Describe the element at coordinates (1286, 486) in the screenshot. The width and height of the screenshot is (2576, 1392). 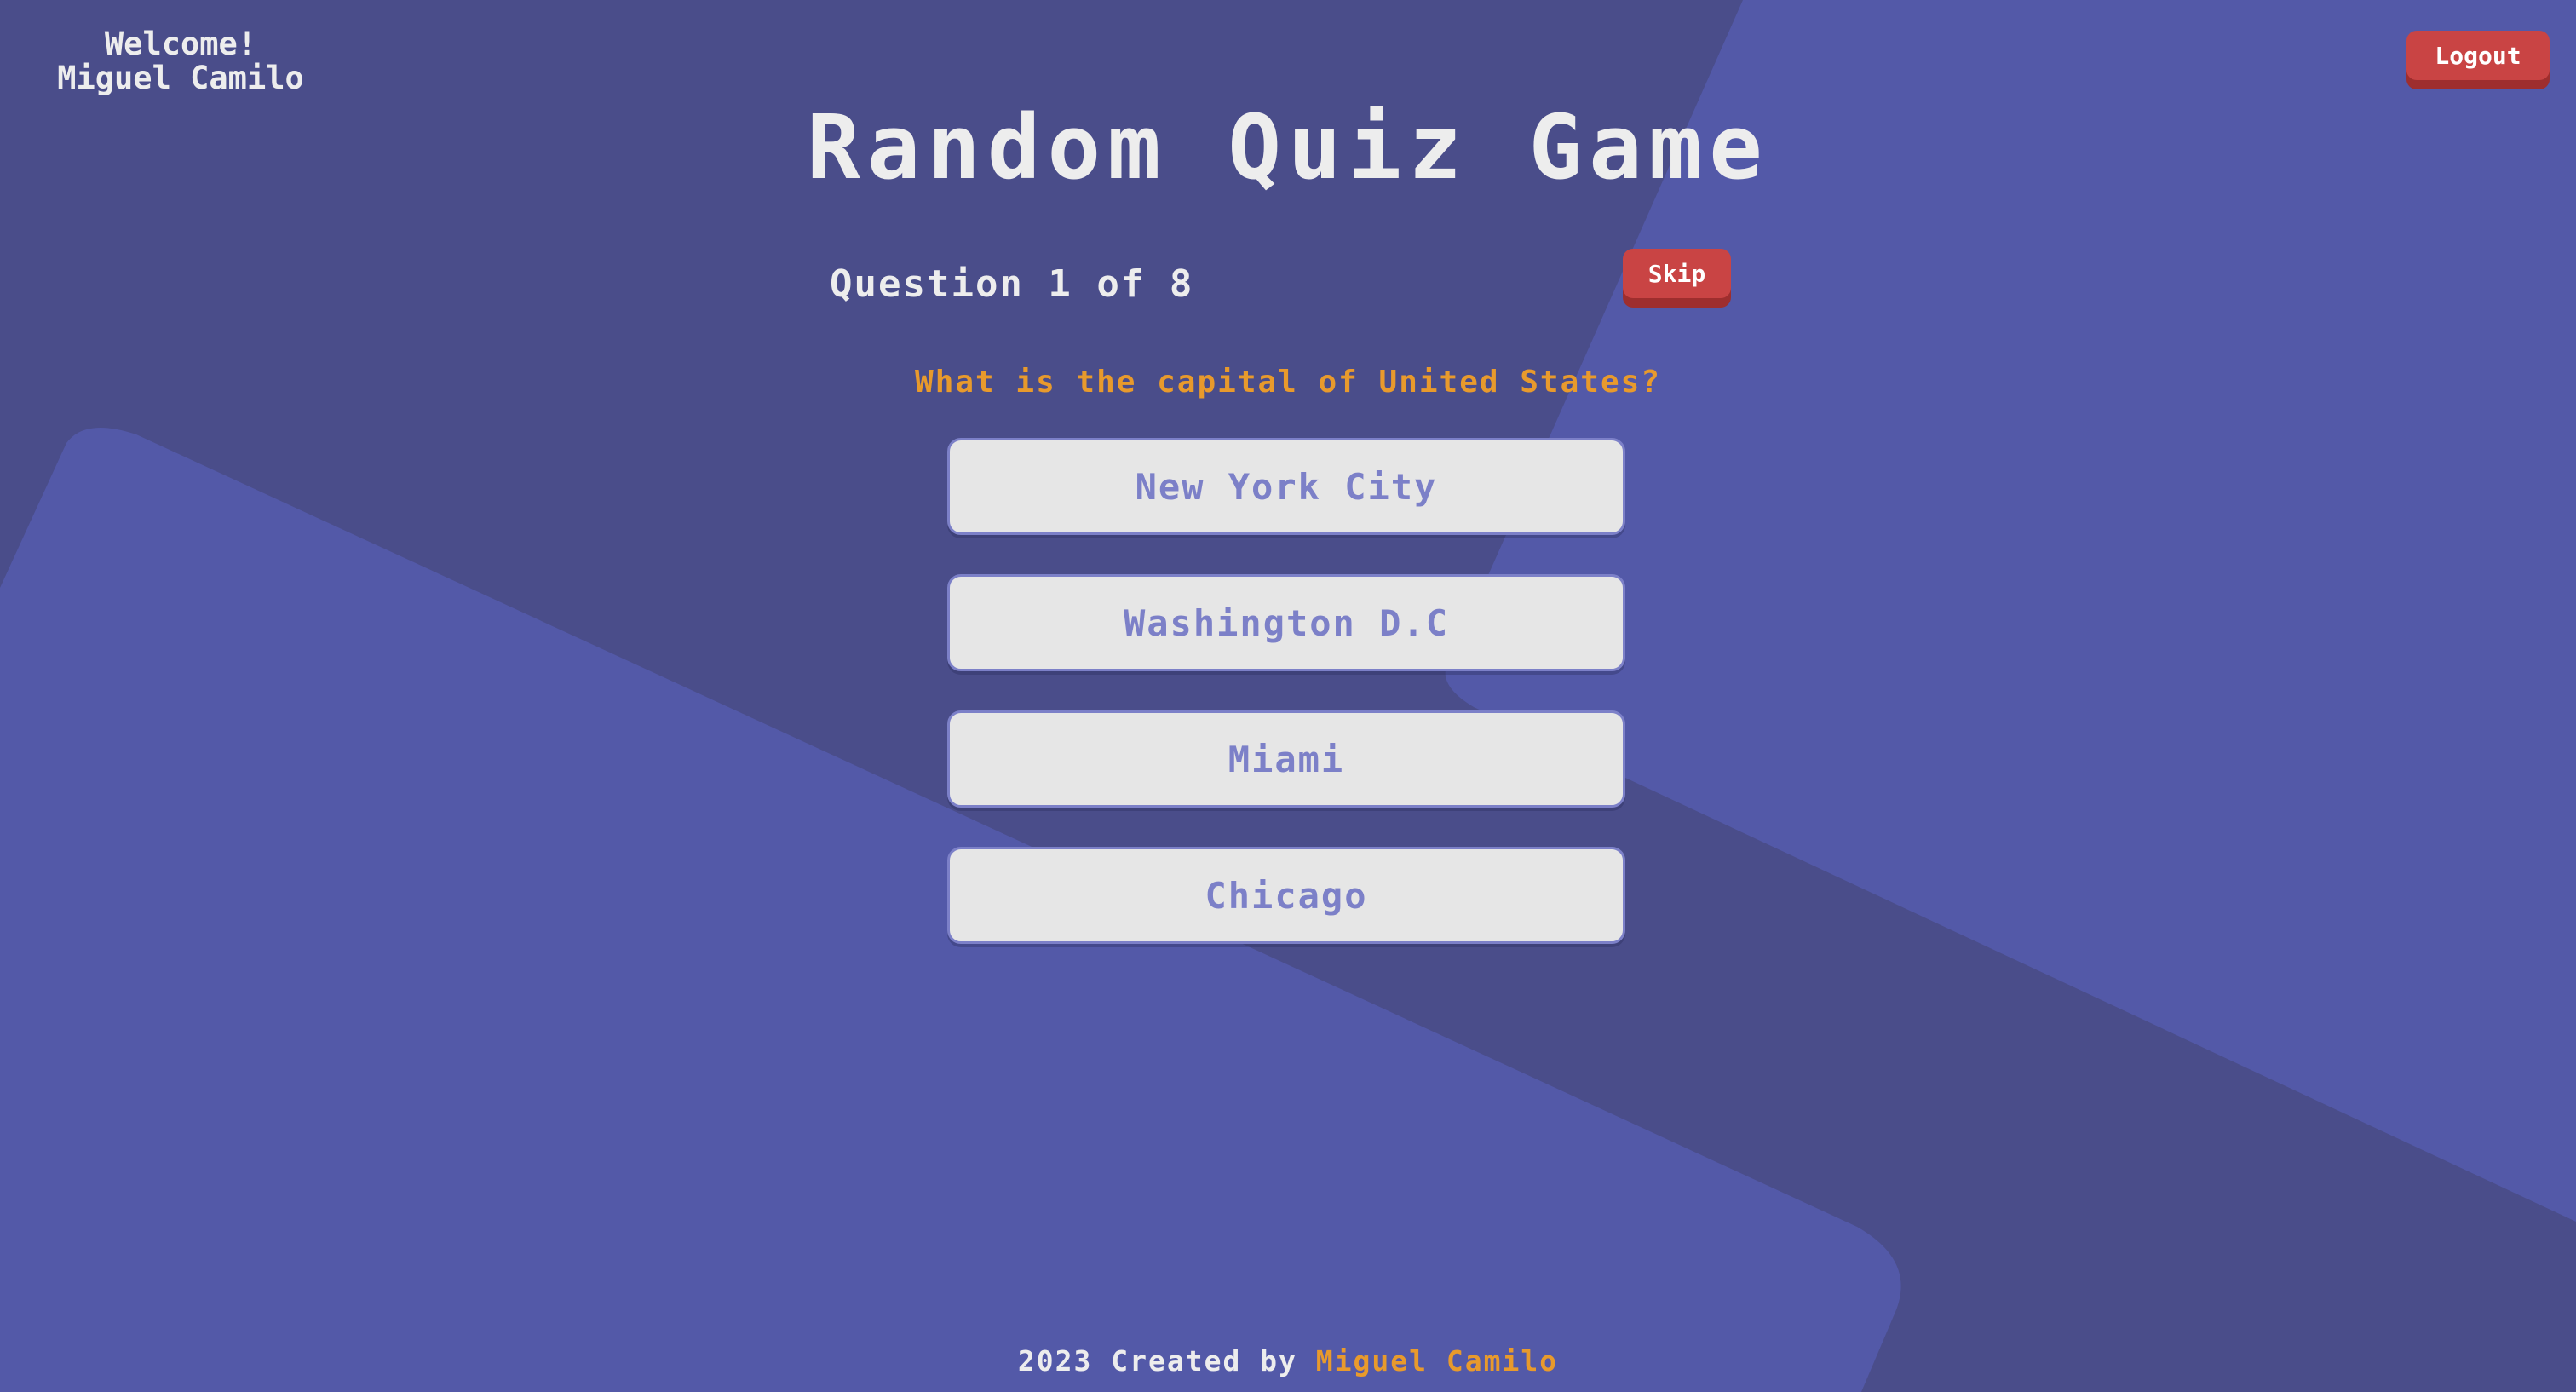
I see `answer-option: New York City` at that location.